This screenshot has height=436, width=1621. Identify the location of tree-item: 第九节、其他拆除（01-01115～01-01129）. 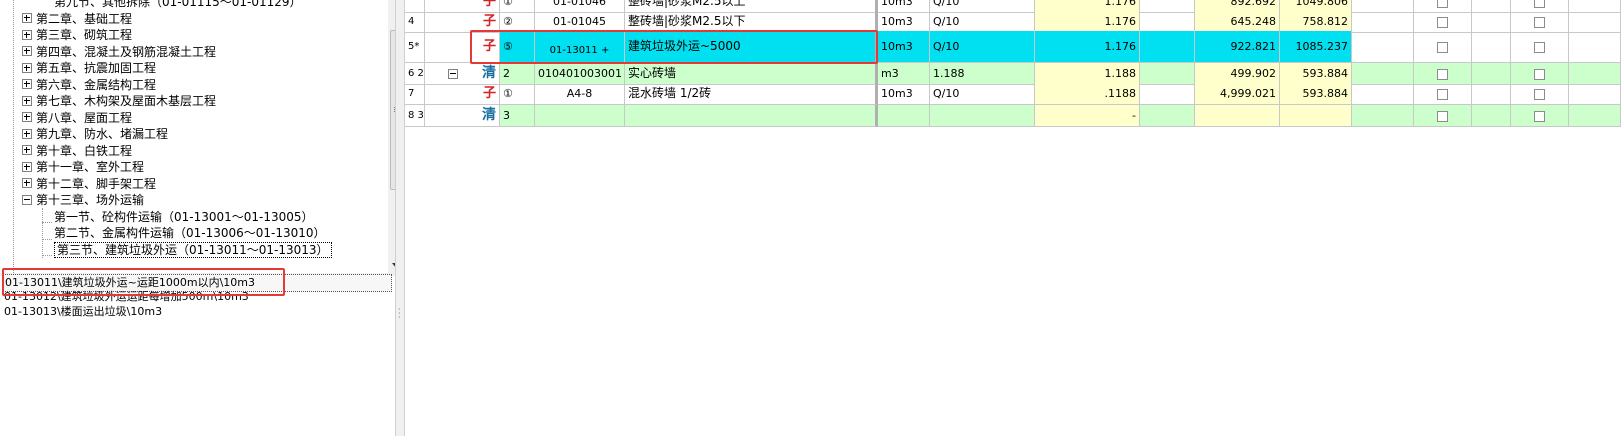
(178, 5).